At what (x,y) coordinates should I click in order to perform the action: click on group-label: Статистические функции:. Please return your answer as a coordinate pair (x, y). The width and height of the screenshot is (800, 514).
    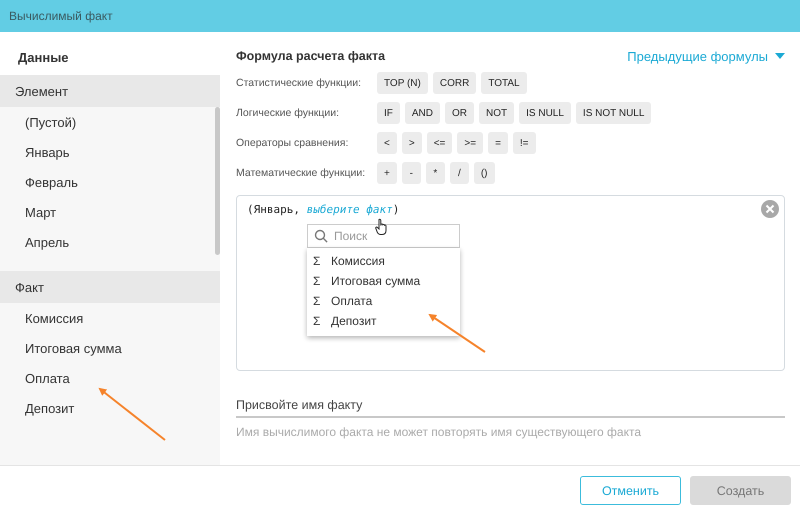
    Looking at the image, I should click on (299, 83).